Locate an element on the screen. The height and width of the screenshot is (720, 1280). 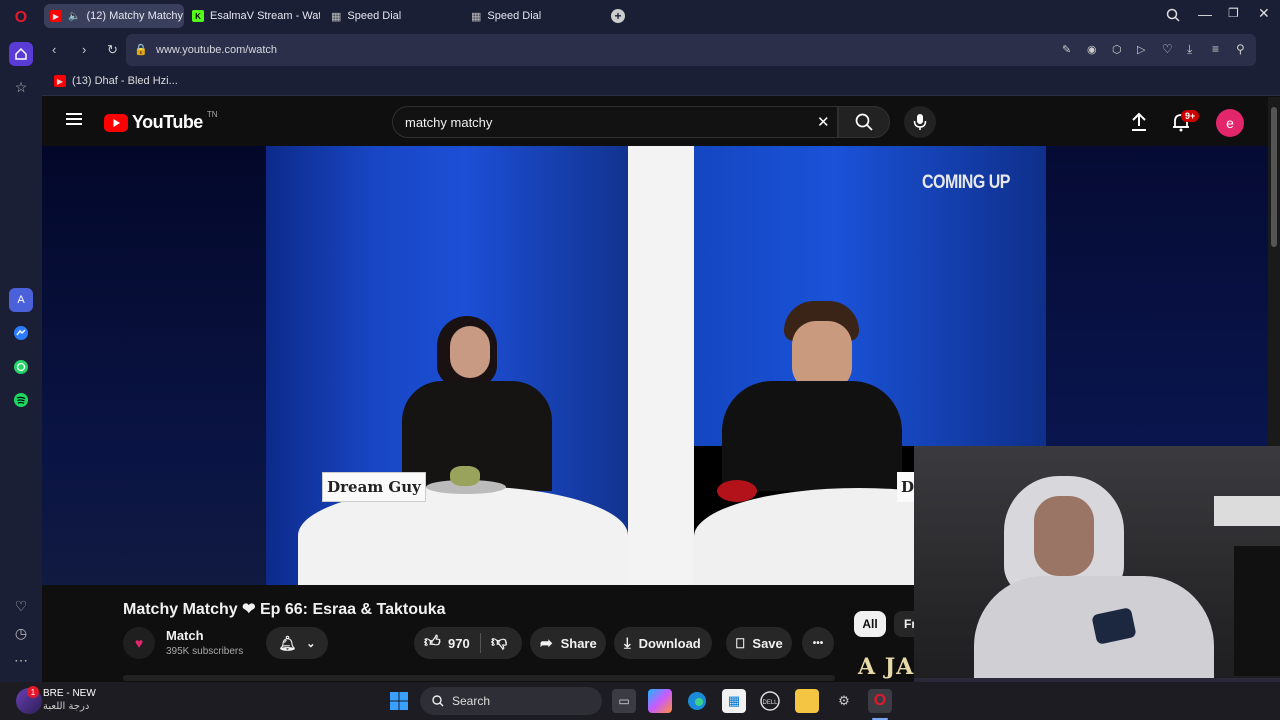
country-code: TN is located at coordinates (212, 114).